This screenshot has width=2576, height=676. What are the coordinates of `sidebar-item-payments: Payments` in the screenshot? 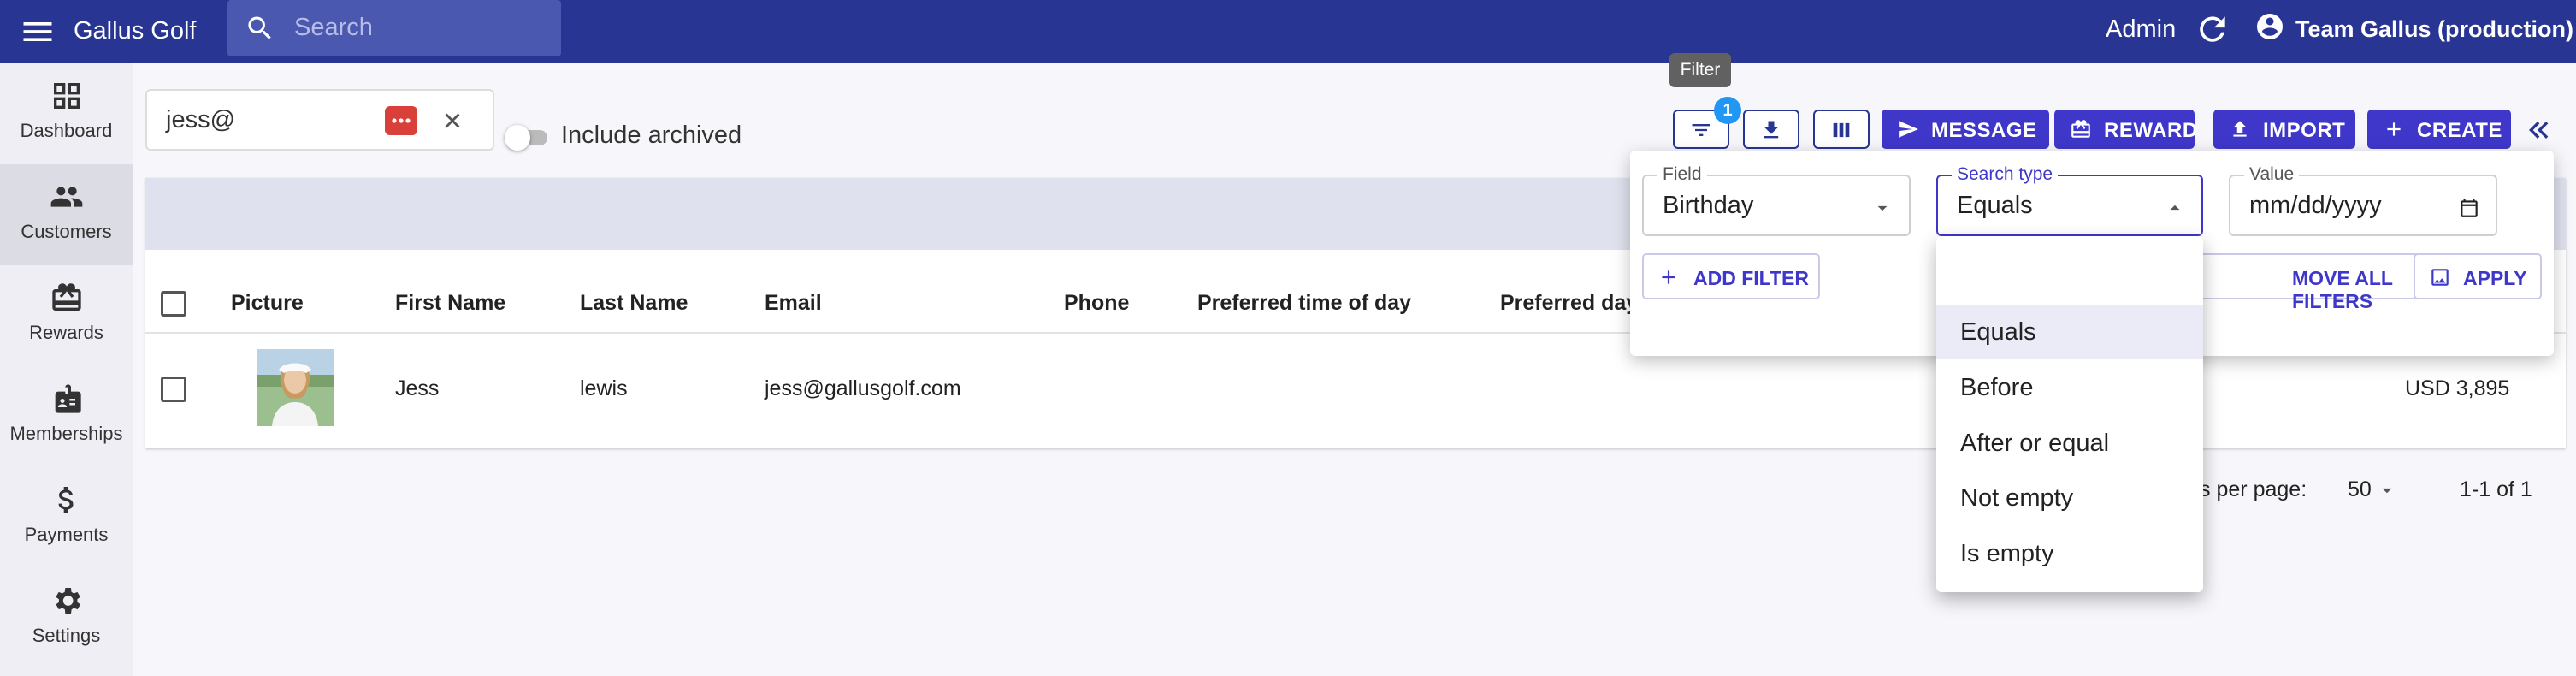 It's located at (66, 517).